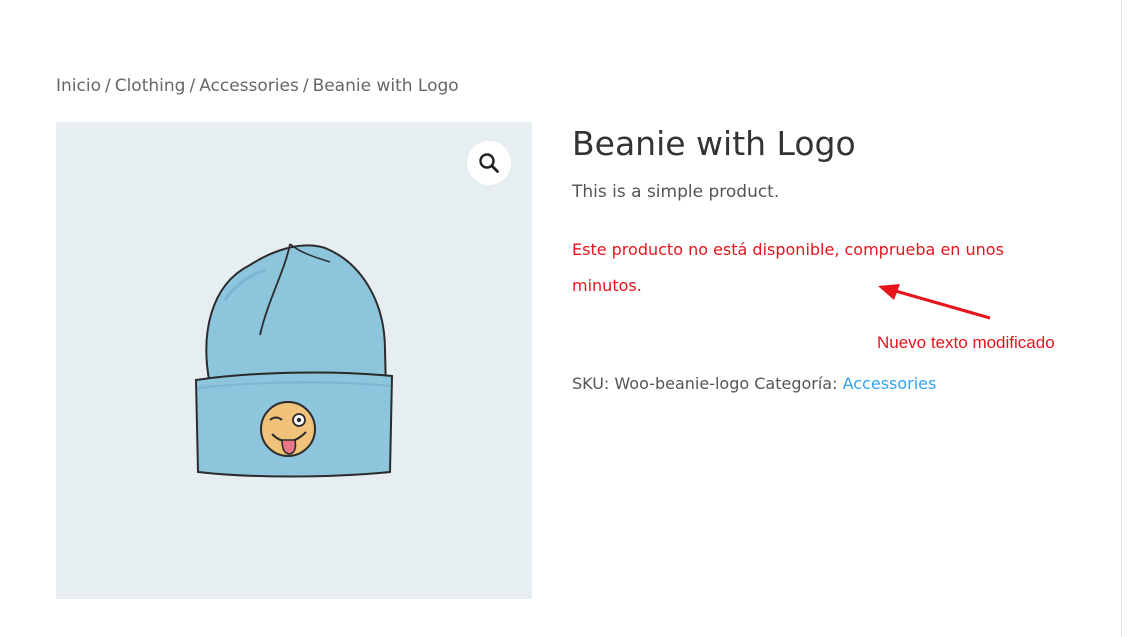 The image size is (1137, 637). I want to click on annotation-arrow-icon, so click(934, 302).